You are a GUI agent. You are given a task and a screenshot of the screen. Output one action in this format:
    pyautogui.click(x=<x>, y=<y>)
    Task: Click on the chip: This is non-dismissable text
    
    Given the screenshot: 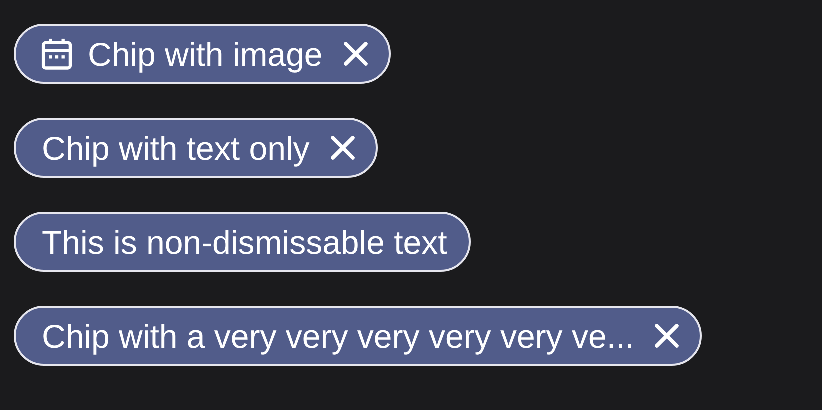 What is the action you would take?
    pyautogui.click(x=243, y=242)
    